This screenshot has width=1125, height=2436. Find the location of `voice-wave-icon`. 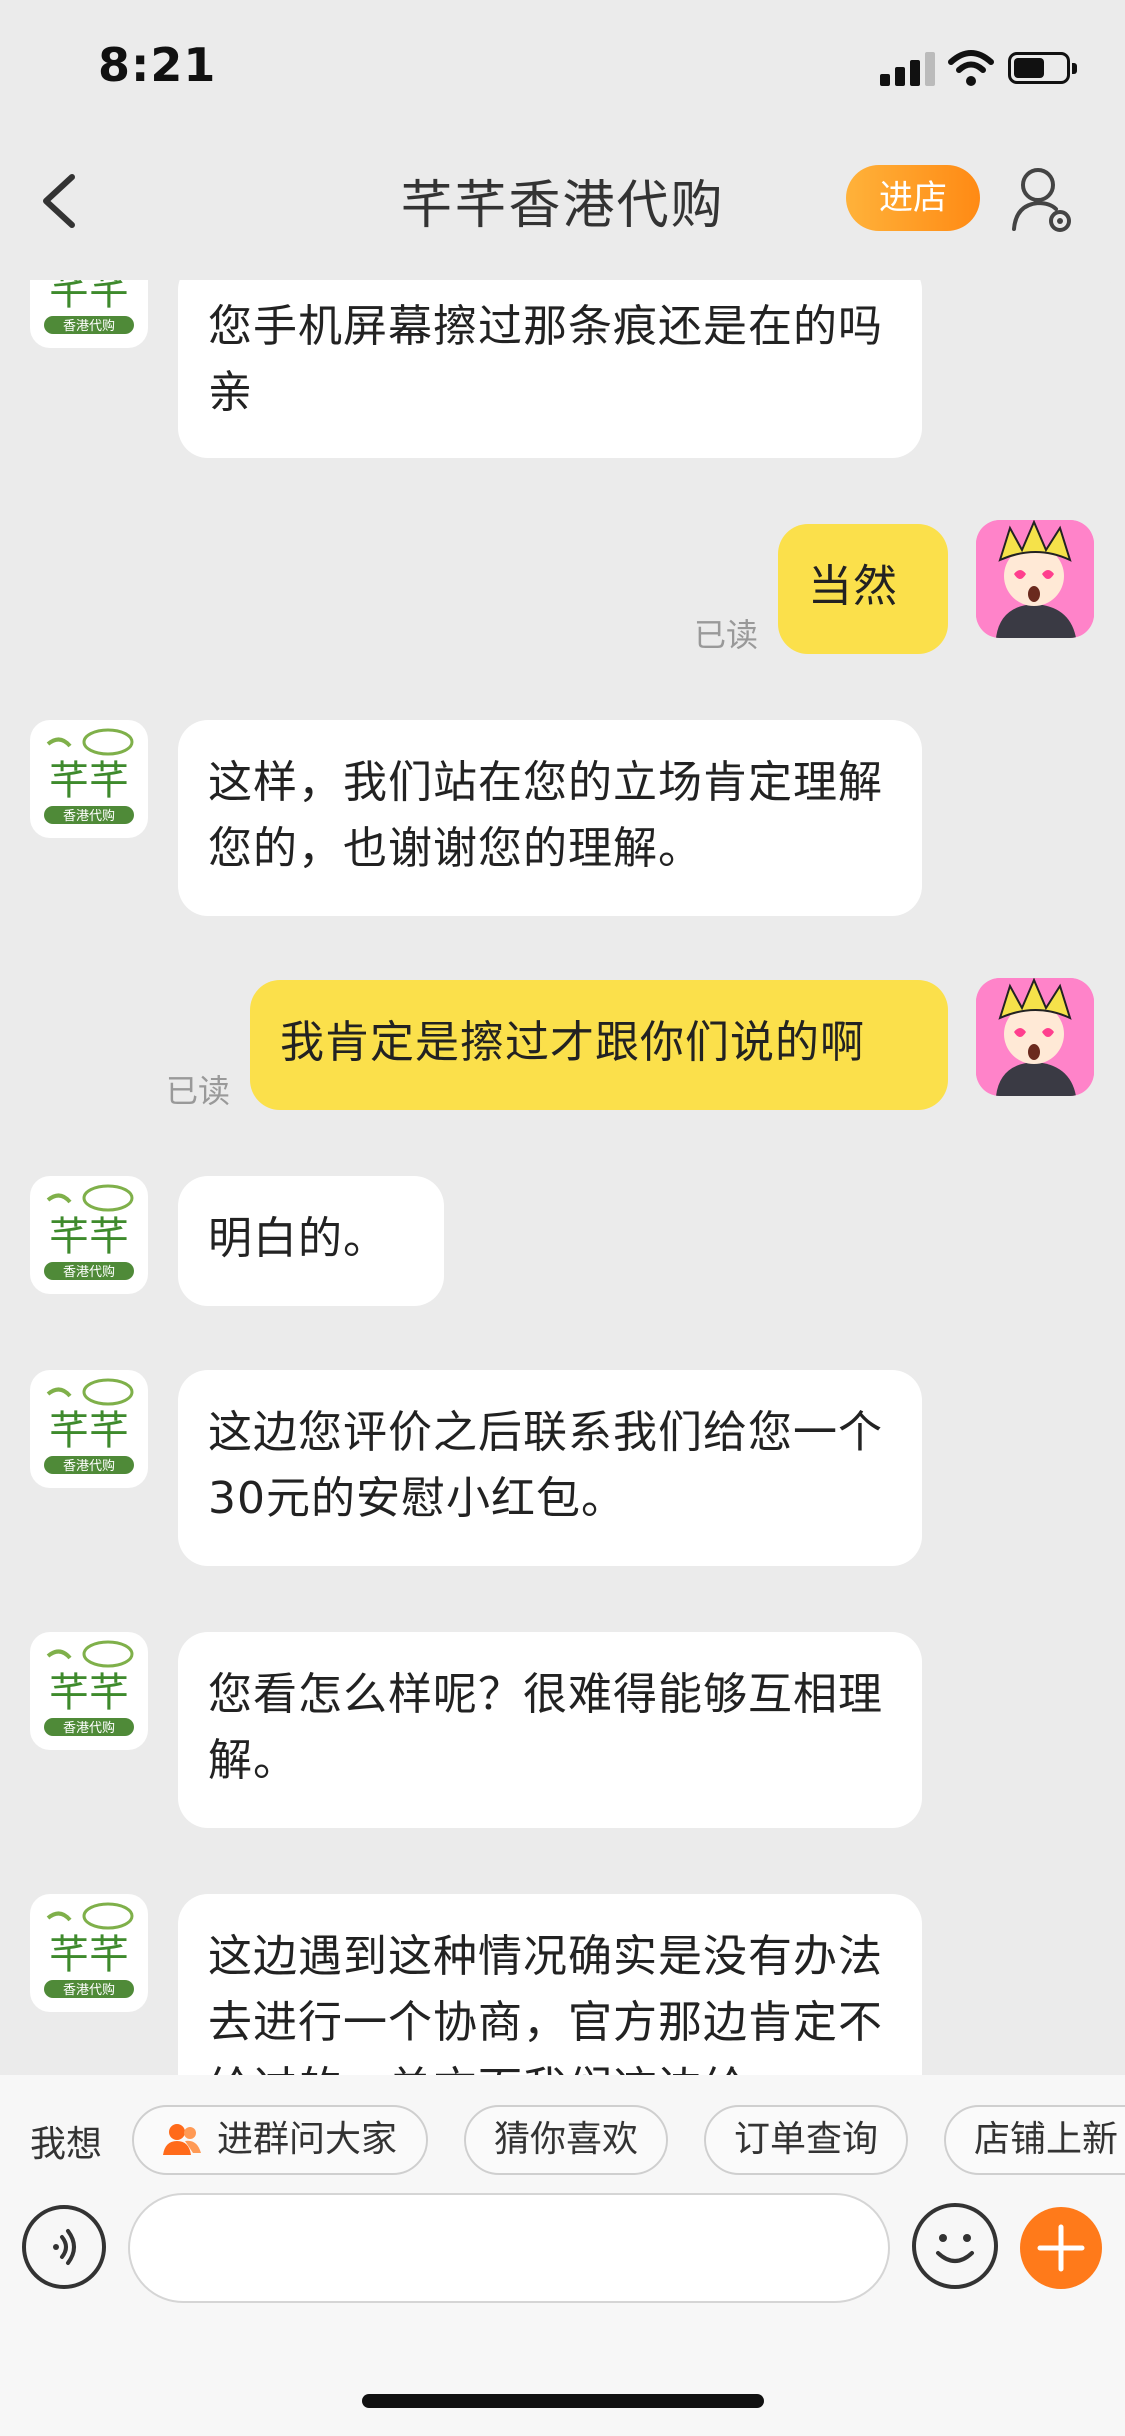

voice-wave-icon is located at coordinates (64, 2247).